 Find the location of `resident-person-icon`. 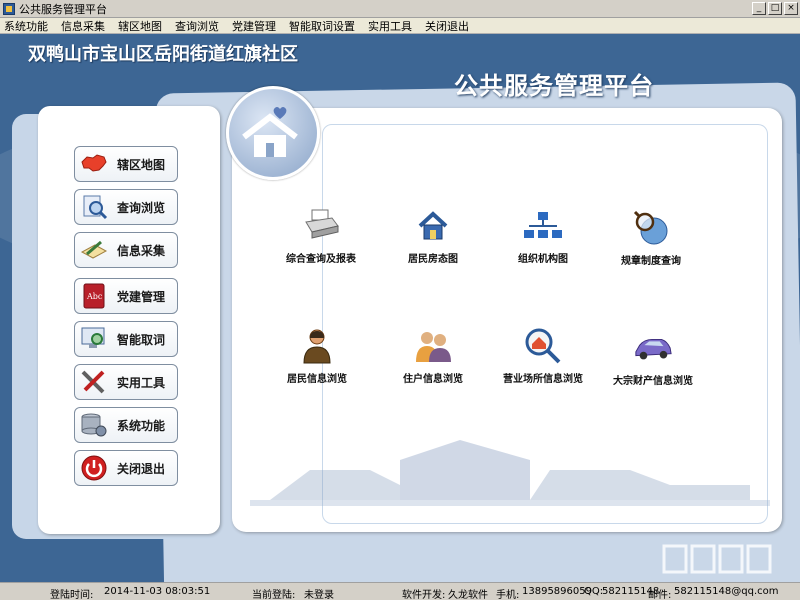

resident-person-icon is located at coordinates (317, 346).